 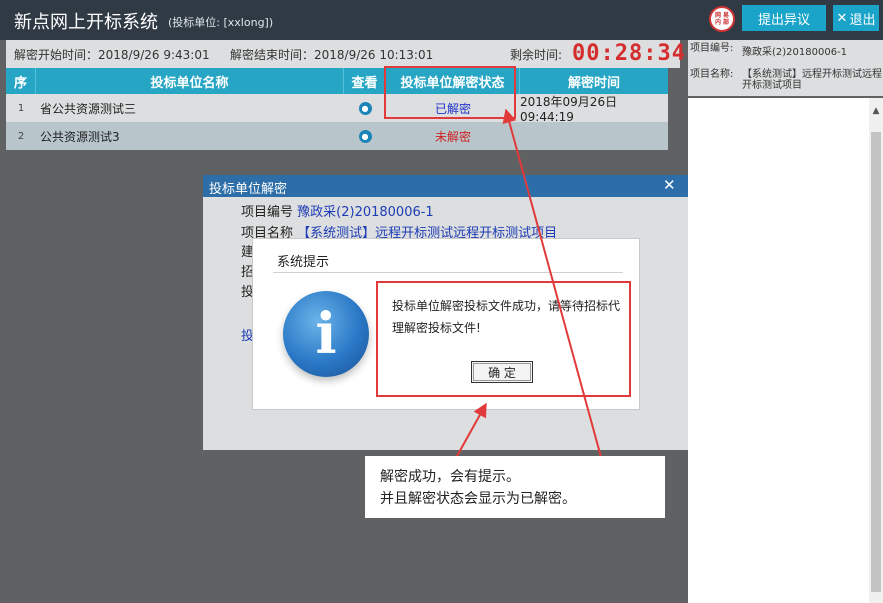 I want to click on column-header-name: 投标单位名称, so click(x=190, y=81).